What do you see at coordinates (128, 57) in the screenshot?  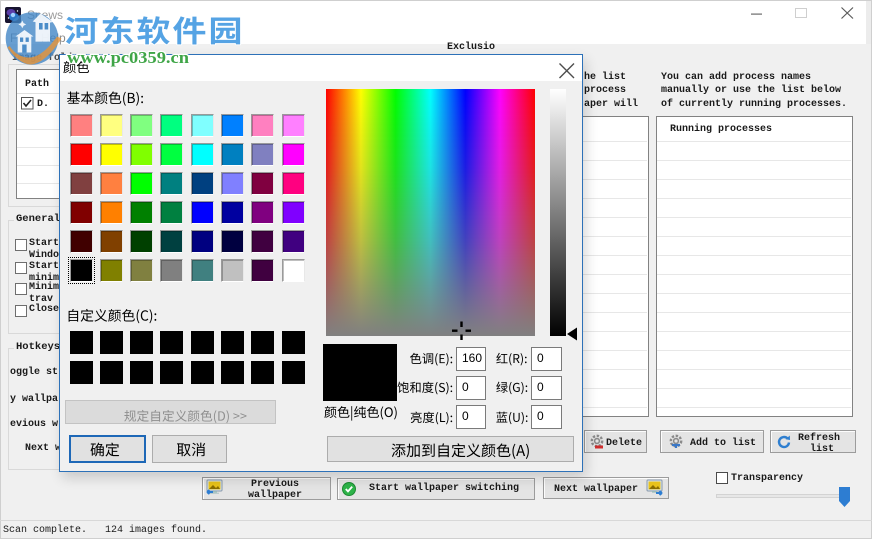 I see `svg-text: www.pc0359.cn` at bounding box center [128, 57].